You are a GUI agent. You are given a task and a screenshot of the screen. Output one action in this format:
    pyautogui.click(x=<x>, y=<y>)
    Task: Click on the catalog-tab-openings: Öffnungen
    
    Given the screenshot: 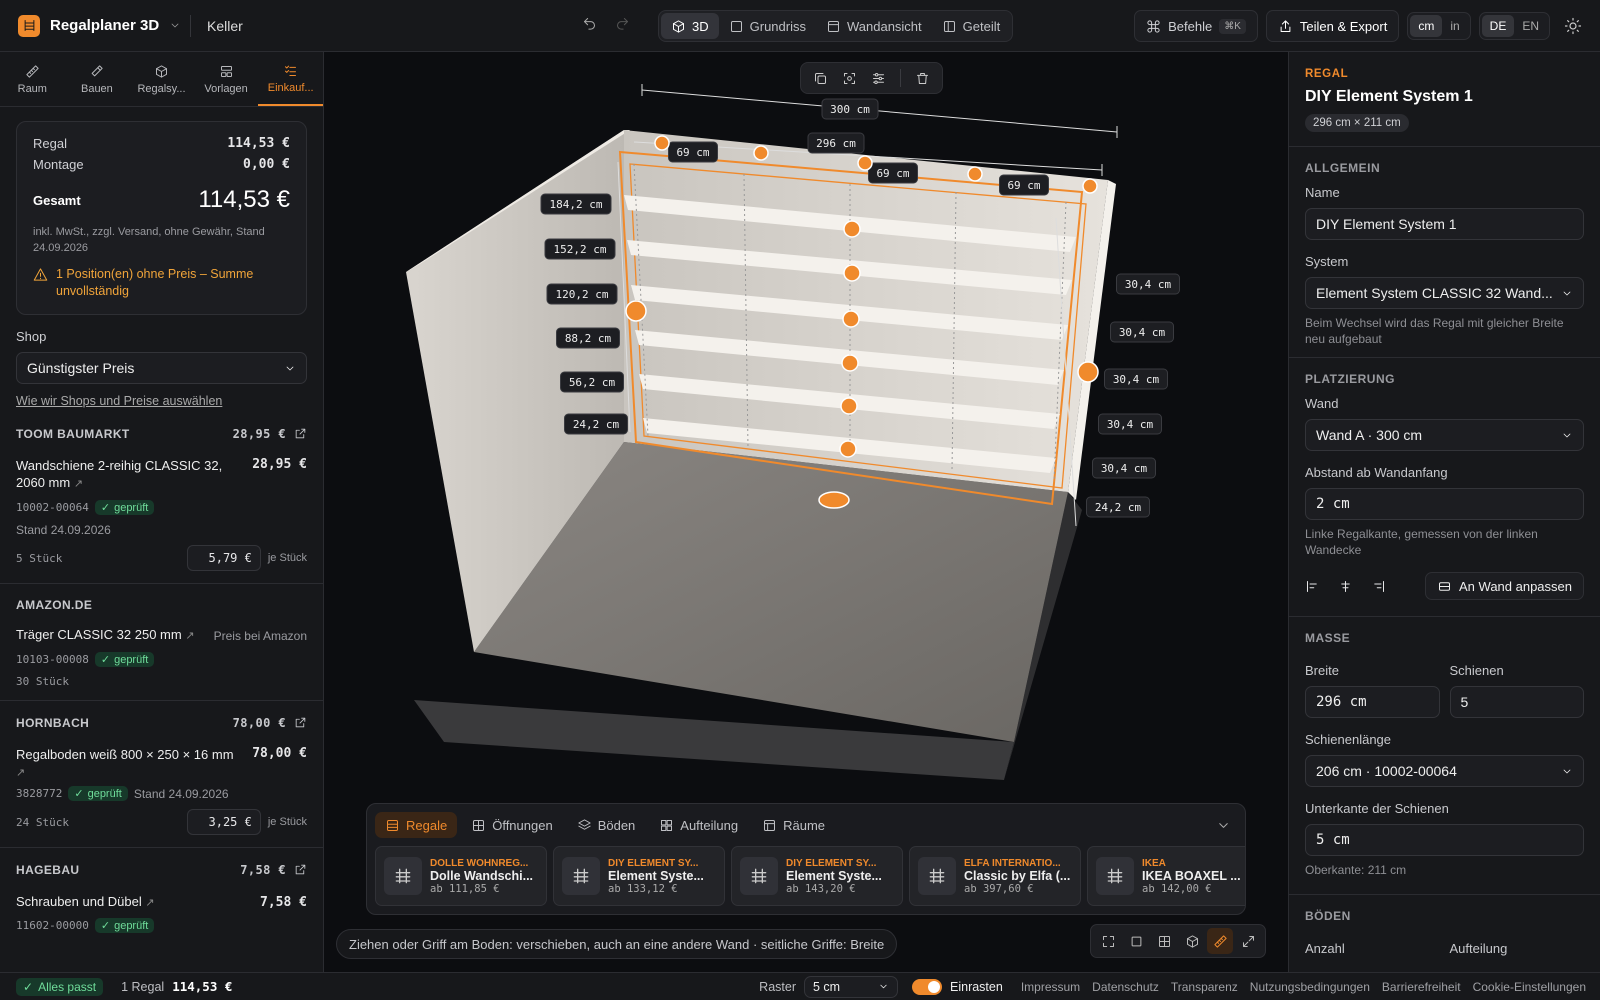 What is the action you would take?
    pyautogui.click(x=511, y=825)
    